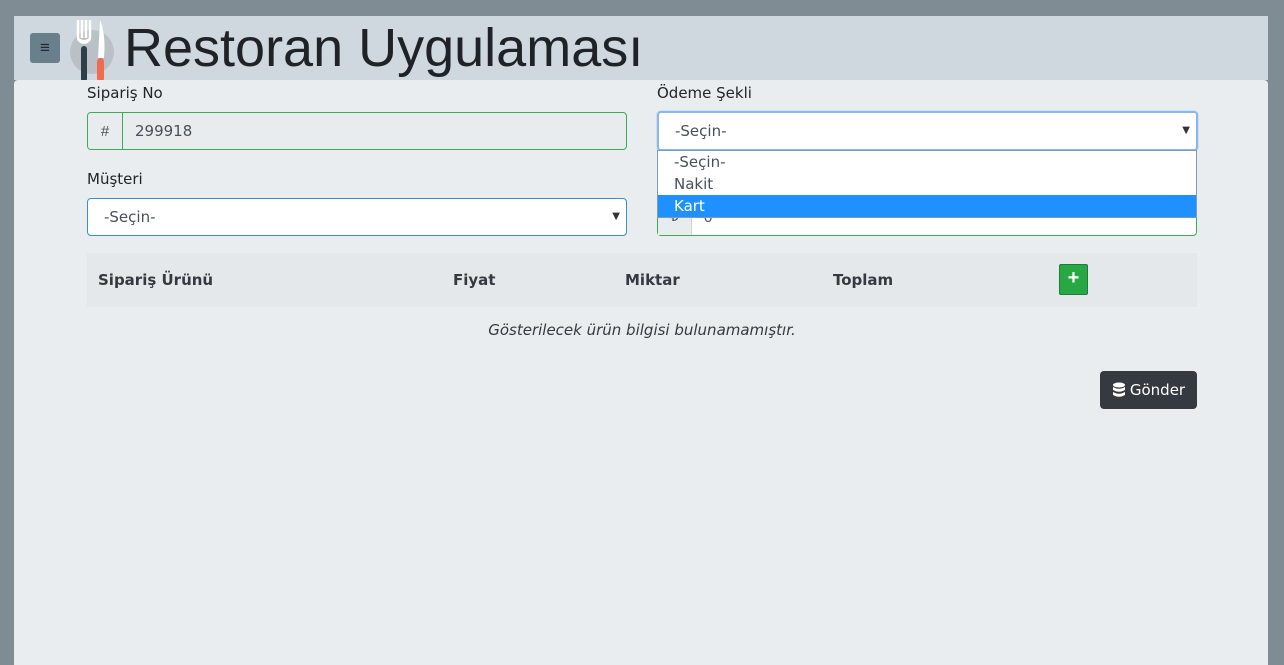 The image size is (1284, 665). Describe the element at coordinates (357, 217) in the screenshot. I see `customer-select: -Seçin- ▼` at that location.